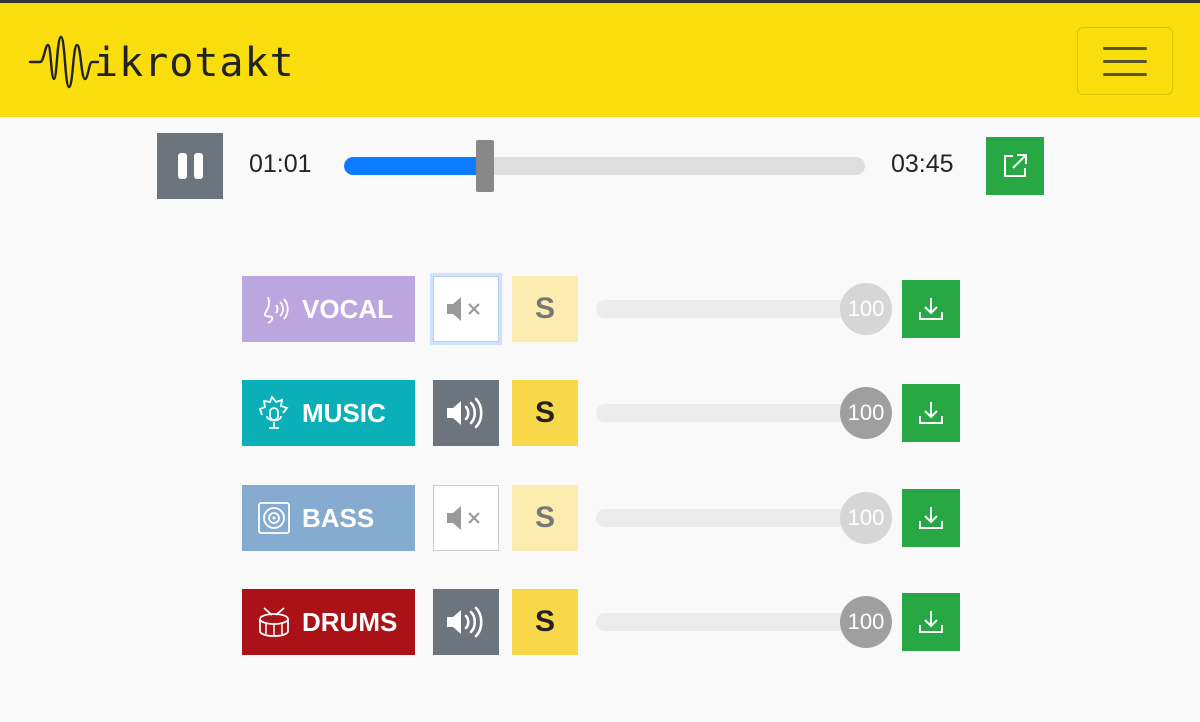 The height and width of the screenshot is (722, 1200). Describe the element at coordinates (350, 621) in the screenshot. I see `stem-name: DRUMS` at that location.